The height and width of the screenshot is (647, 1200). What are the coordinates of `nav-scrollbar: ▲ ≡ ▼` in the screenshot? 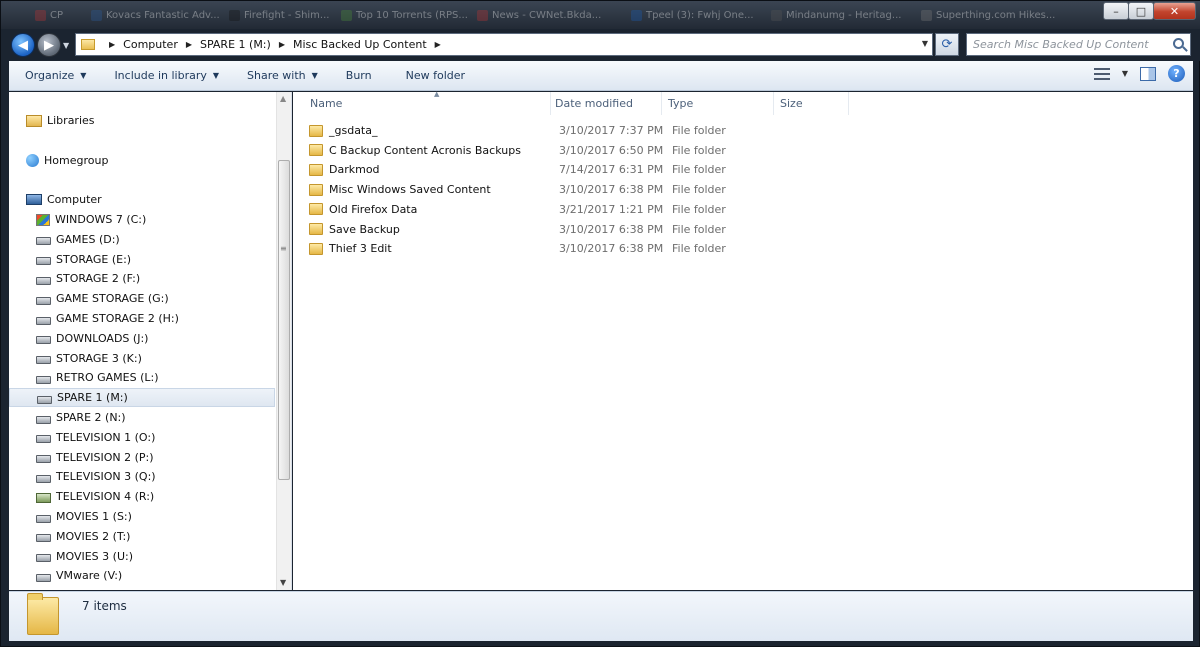 It's located at (283, 341).